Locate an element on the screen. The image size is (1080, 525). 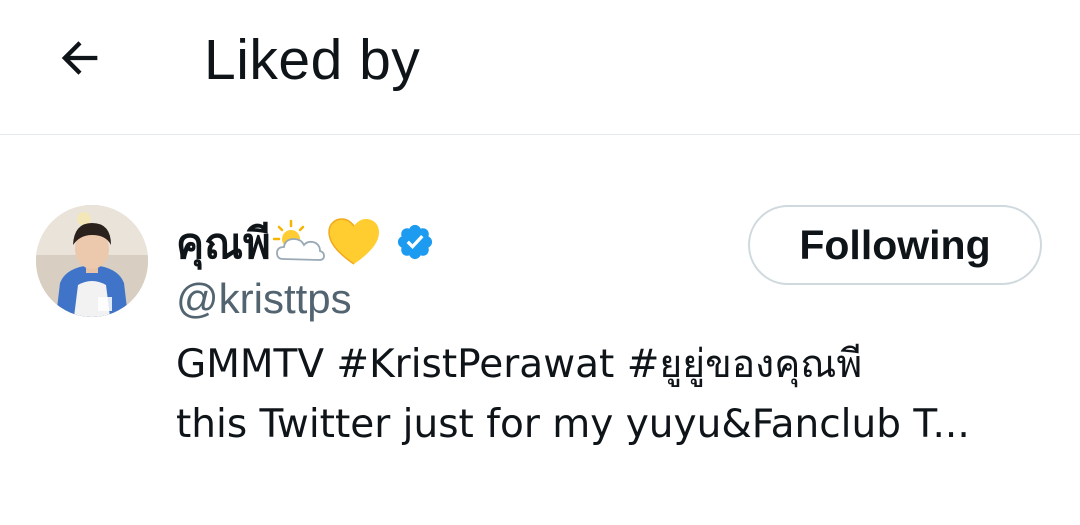
arrow-left-icon is located at coordinates (79, 58).